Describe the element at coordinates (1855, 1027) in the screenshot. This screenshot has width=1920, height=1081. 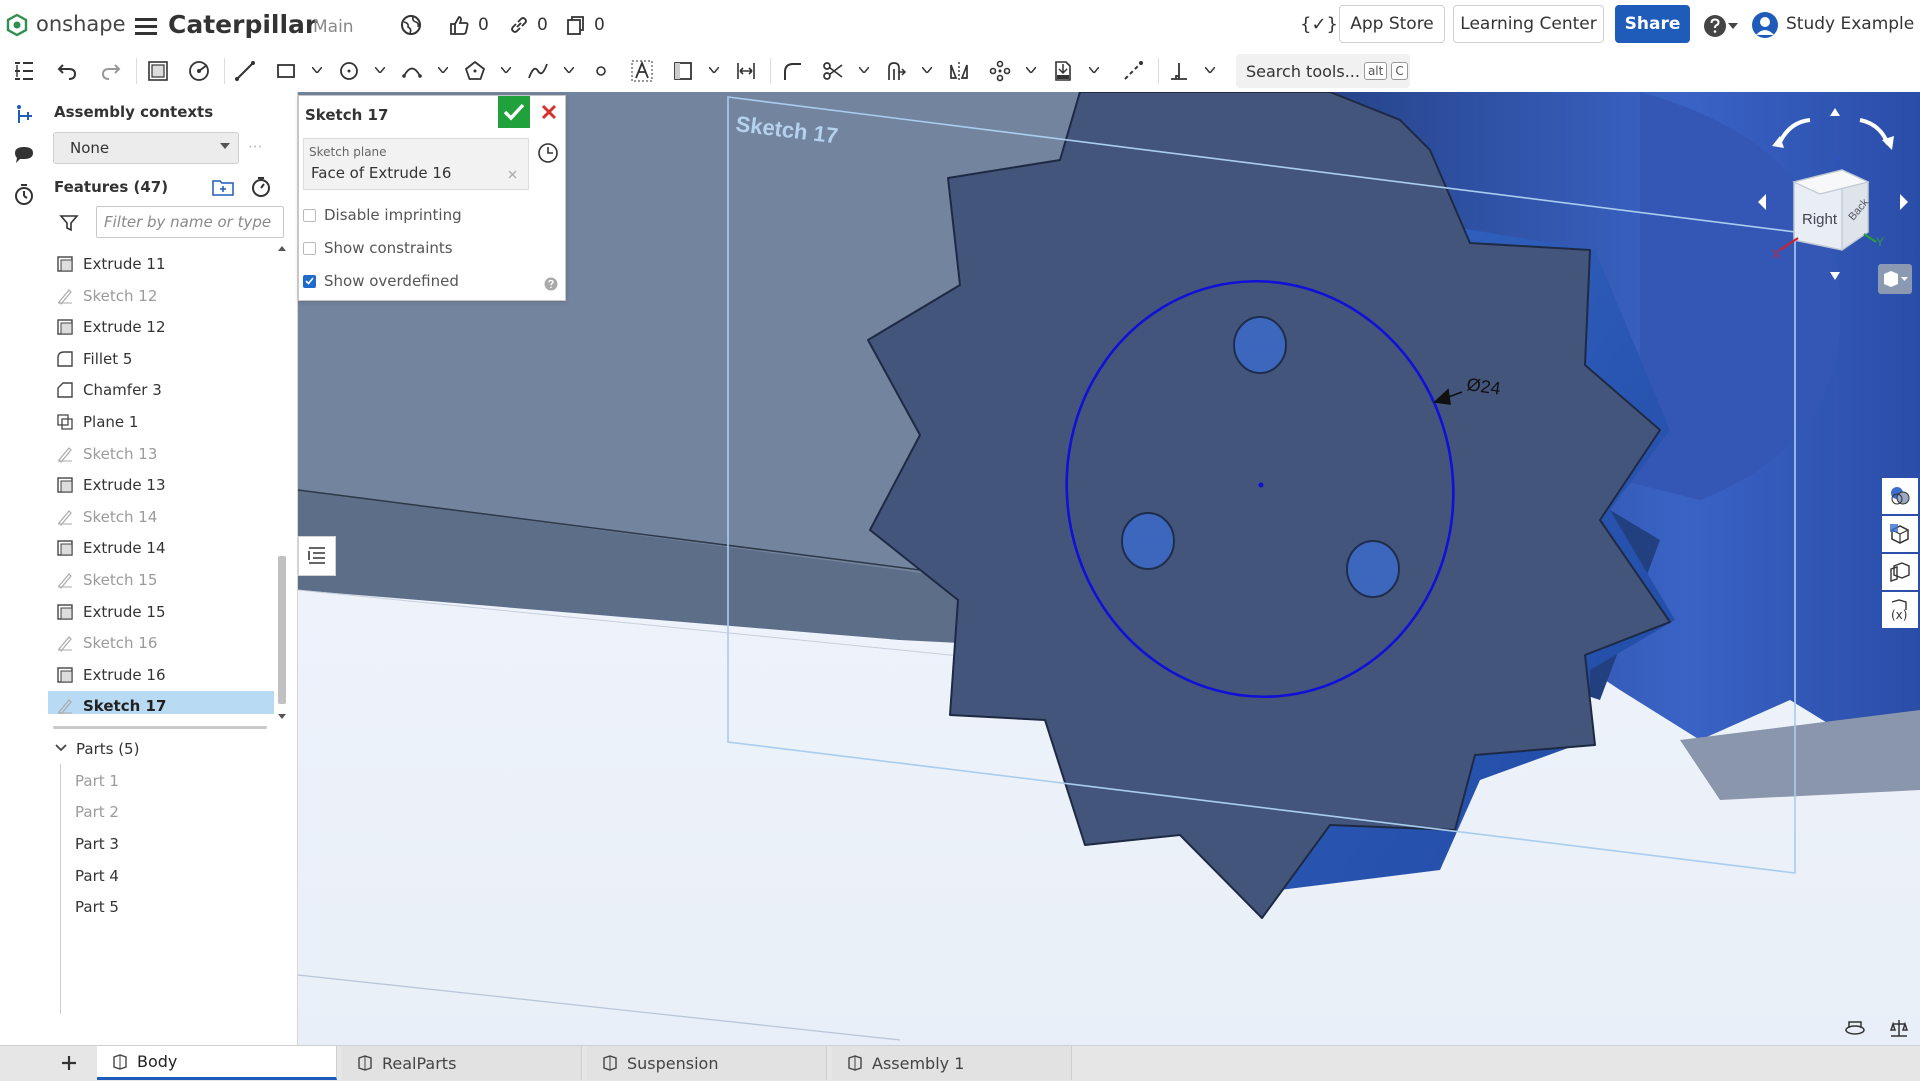
I see `display-state-icon` at that location.